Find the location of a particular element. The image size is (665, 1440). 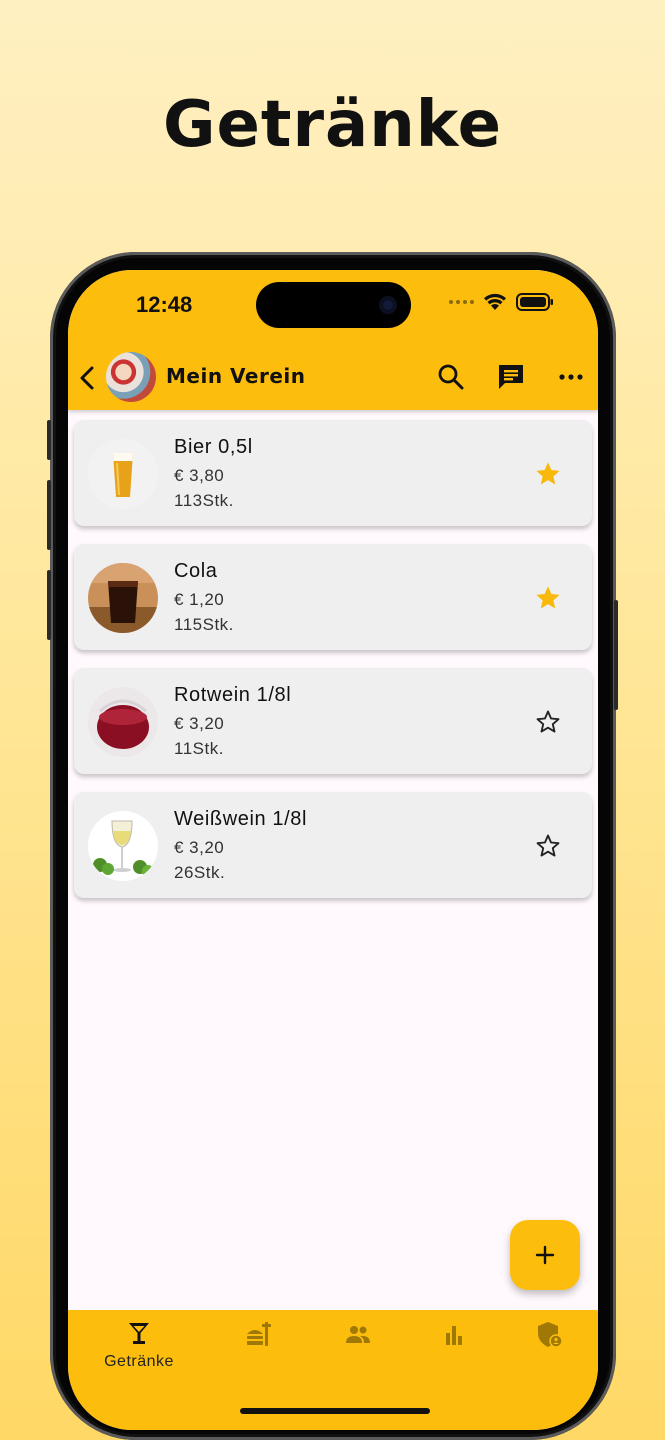

battery-icon is located at coordinates (534, 302).